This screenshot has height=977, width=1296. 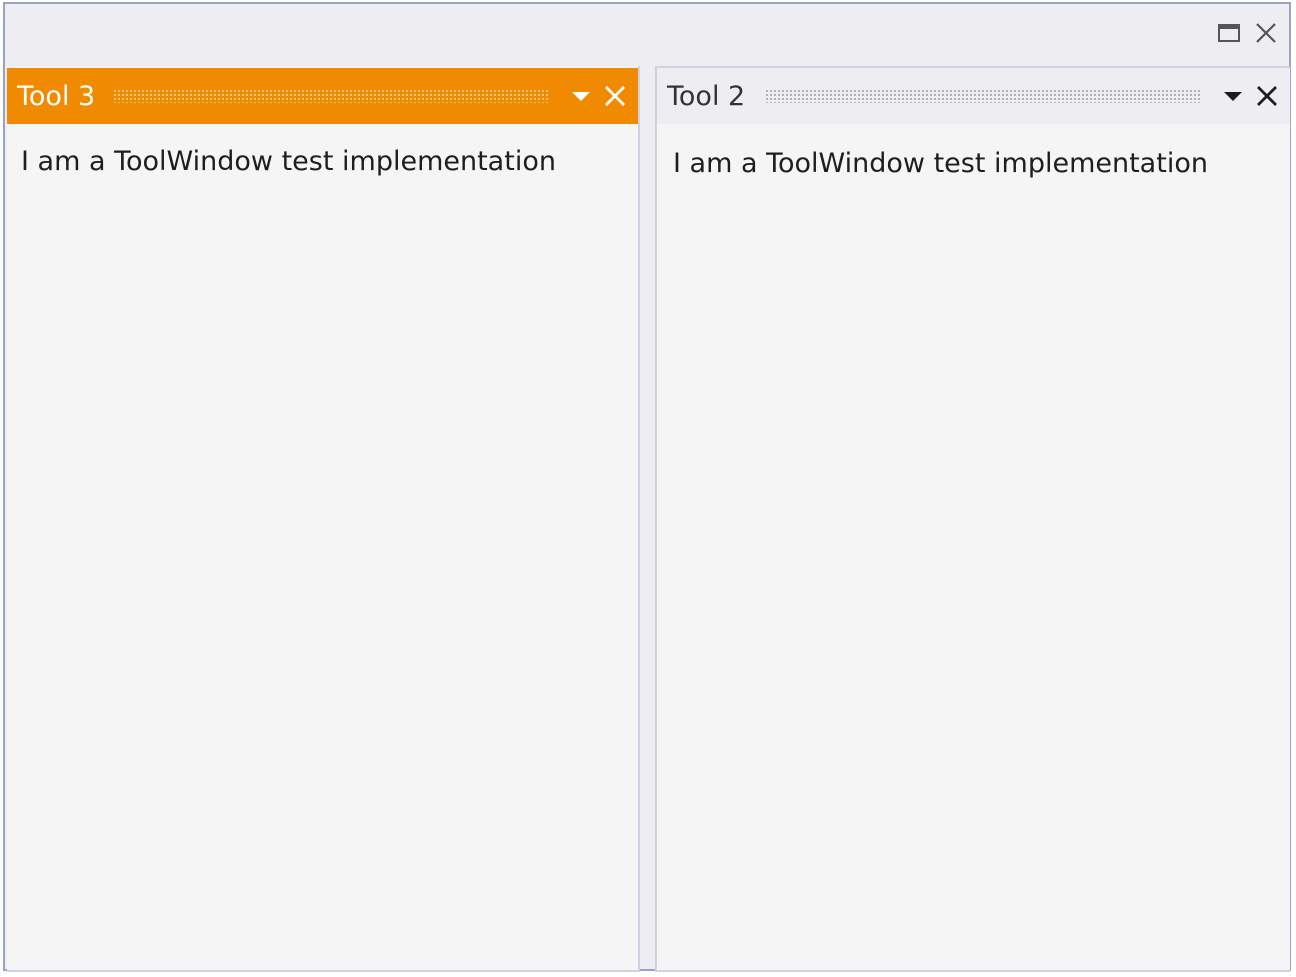 I want to click on title-bar, so click(x=647, y=35).